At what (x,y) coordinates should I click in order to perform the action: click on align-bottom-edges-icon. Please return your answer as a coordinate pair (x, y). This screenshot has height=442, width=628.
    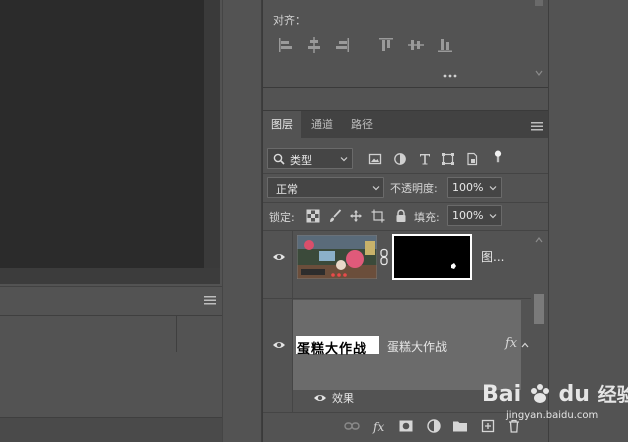
    Looking at the image, I should click on (445, 45).